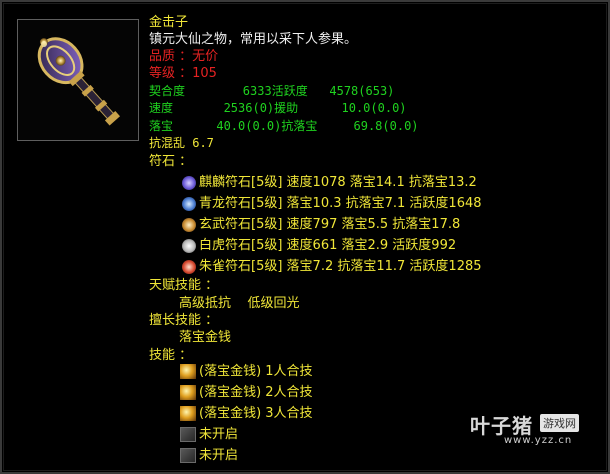 This screenshot has height=474, width=610. What do you see at coordinates (219, 455) in the screenshot?
I see `skill-locked-2: 未开启` at bounding box center [219, 455].